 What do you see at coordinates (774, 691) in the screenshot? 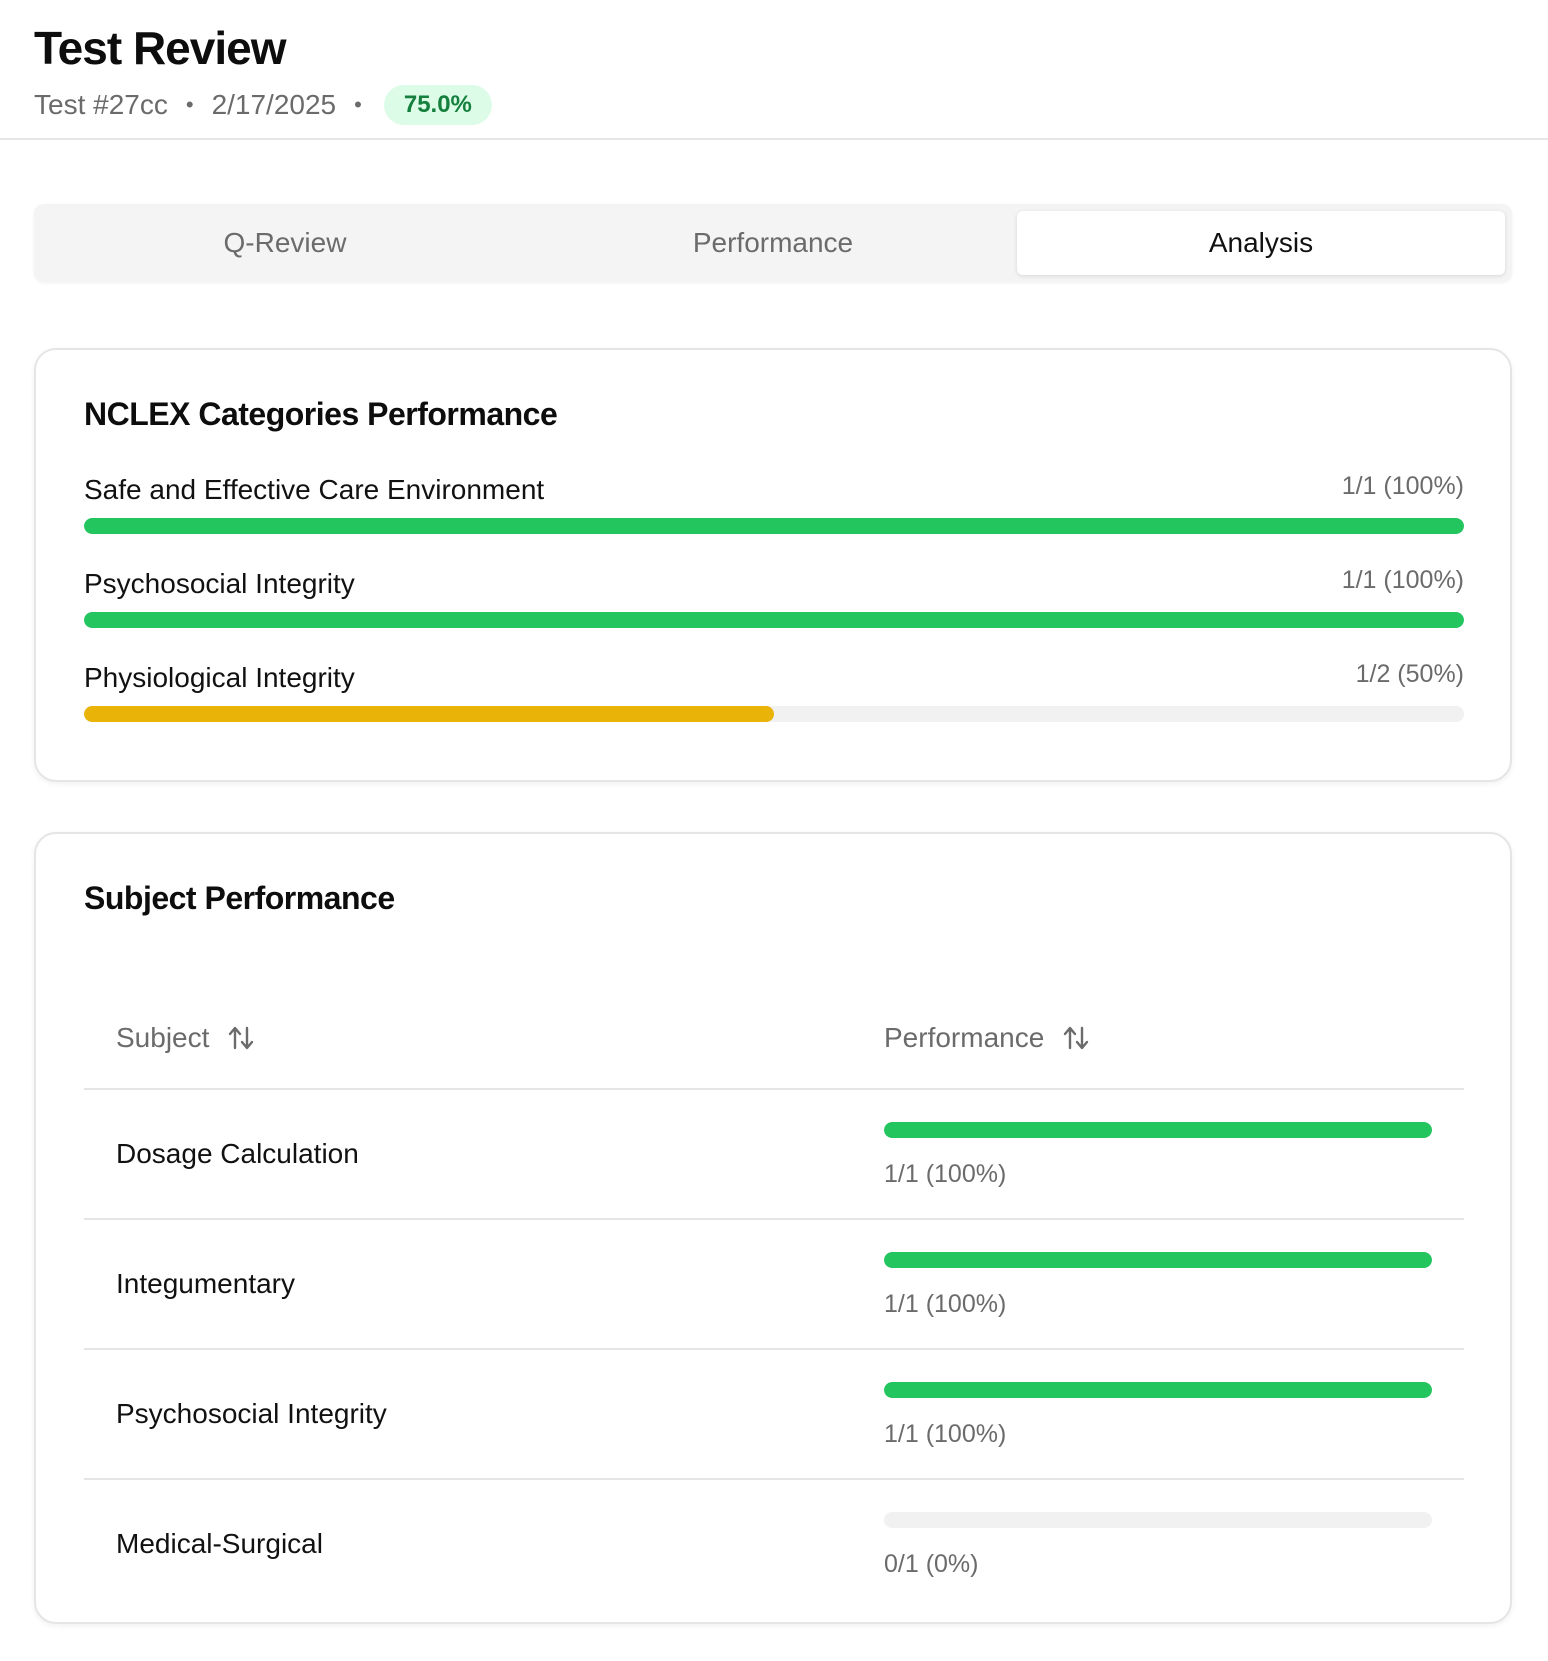
I see `category-row: Physiological Integrity 1/2 (50%)` at bounding box center [774, 691].